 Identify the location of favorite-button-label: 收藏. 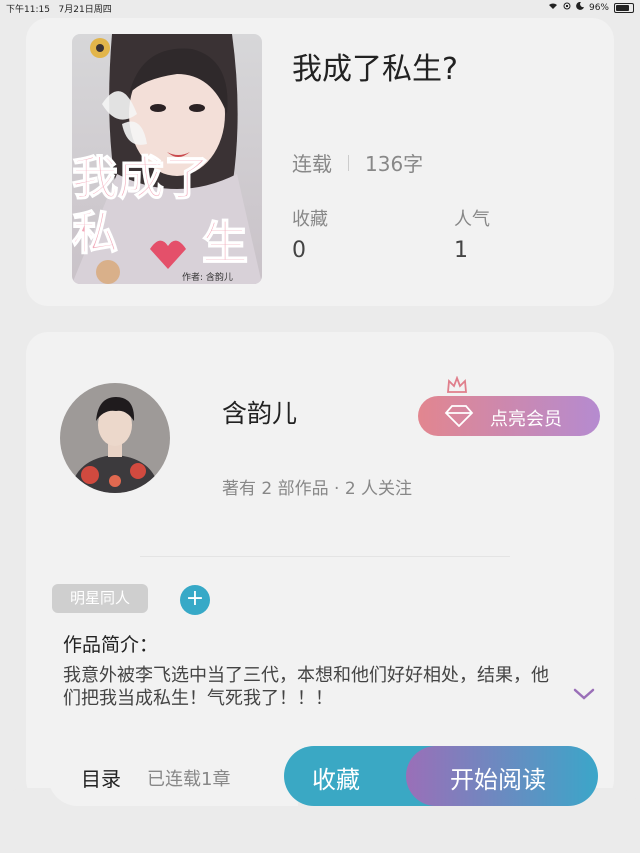
(336, 780).